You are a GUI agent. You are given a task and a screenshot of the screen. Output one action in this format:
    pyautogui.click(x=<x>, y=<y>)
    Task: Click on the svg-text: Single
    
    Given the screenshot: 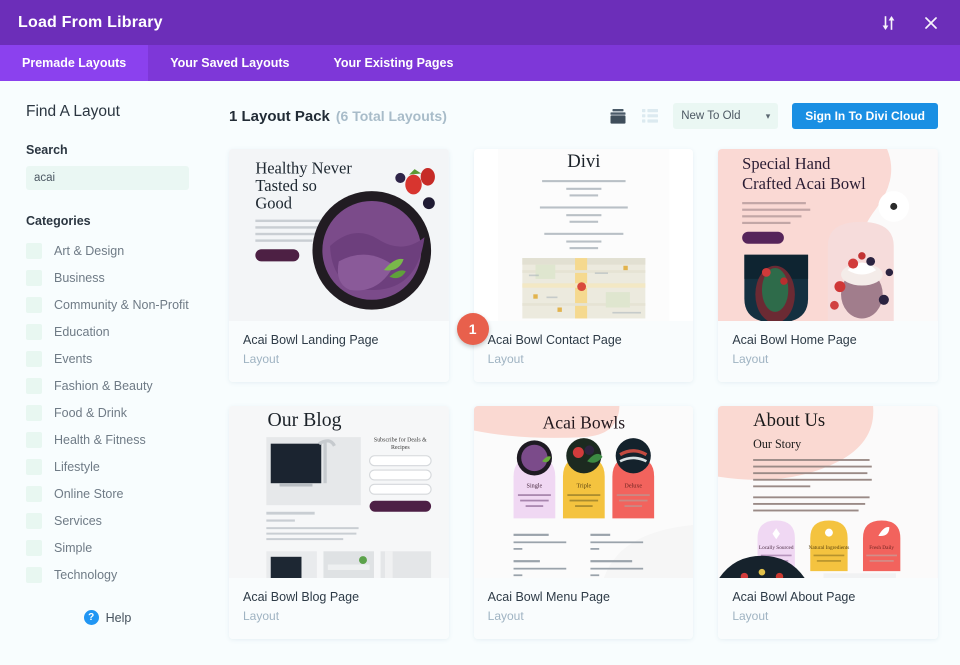 What is the action you would take?
    pyautogui.click(x=534, y=487)
    